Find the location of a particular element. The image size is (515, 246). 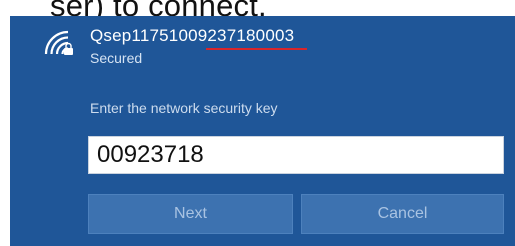

network-name: Qsep11751009237180003 is located at coordinates (198, 38).